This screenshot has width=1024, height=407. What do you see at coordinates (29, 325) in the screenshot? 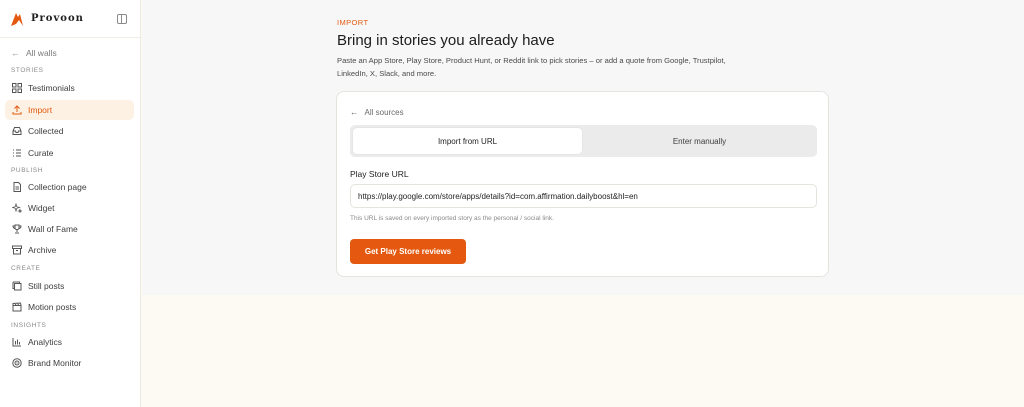
I see `section-label-insights: INSIGHTS` at bounding box center [29, 325].